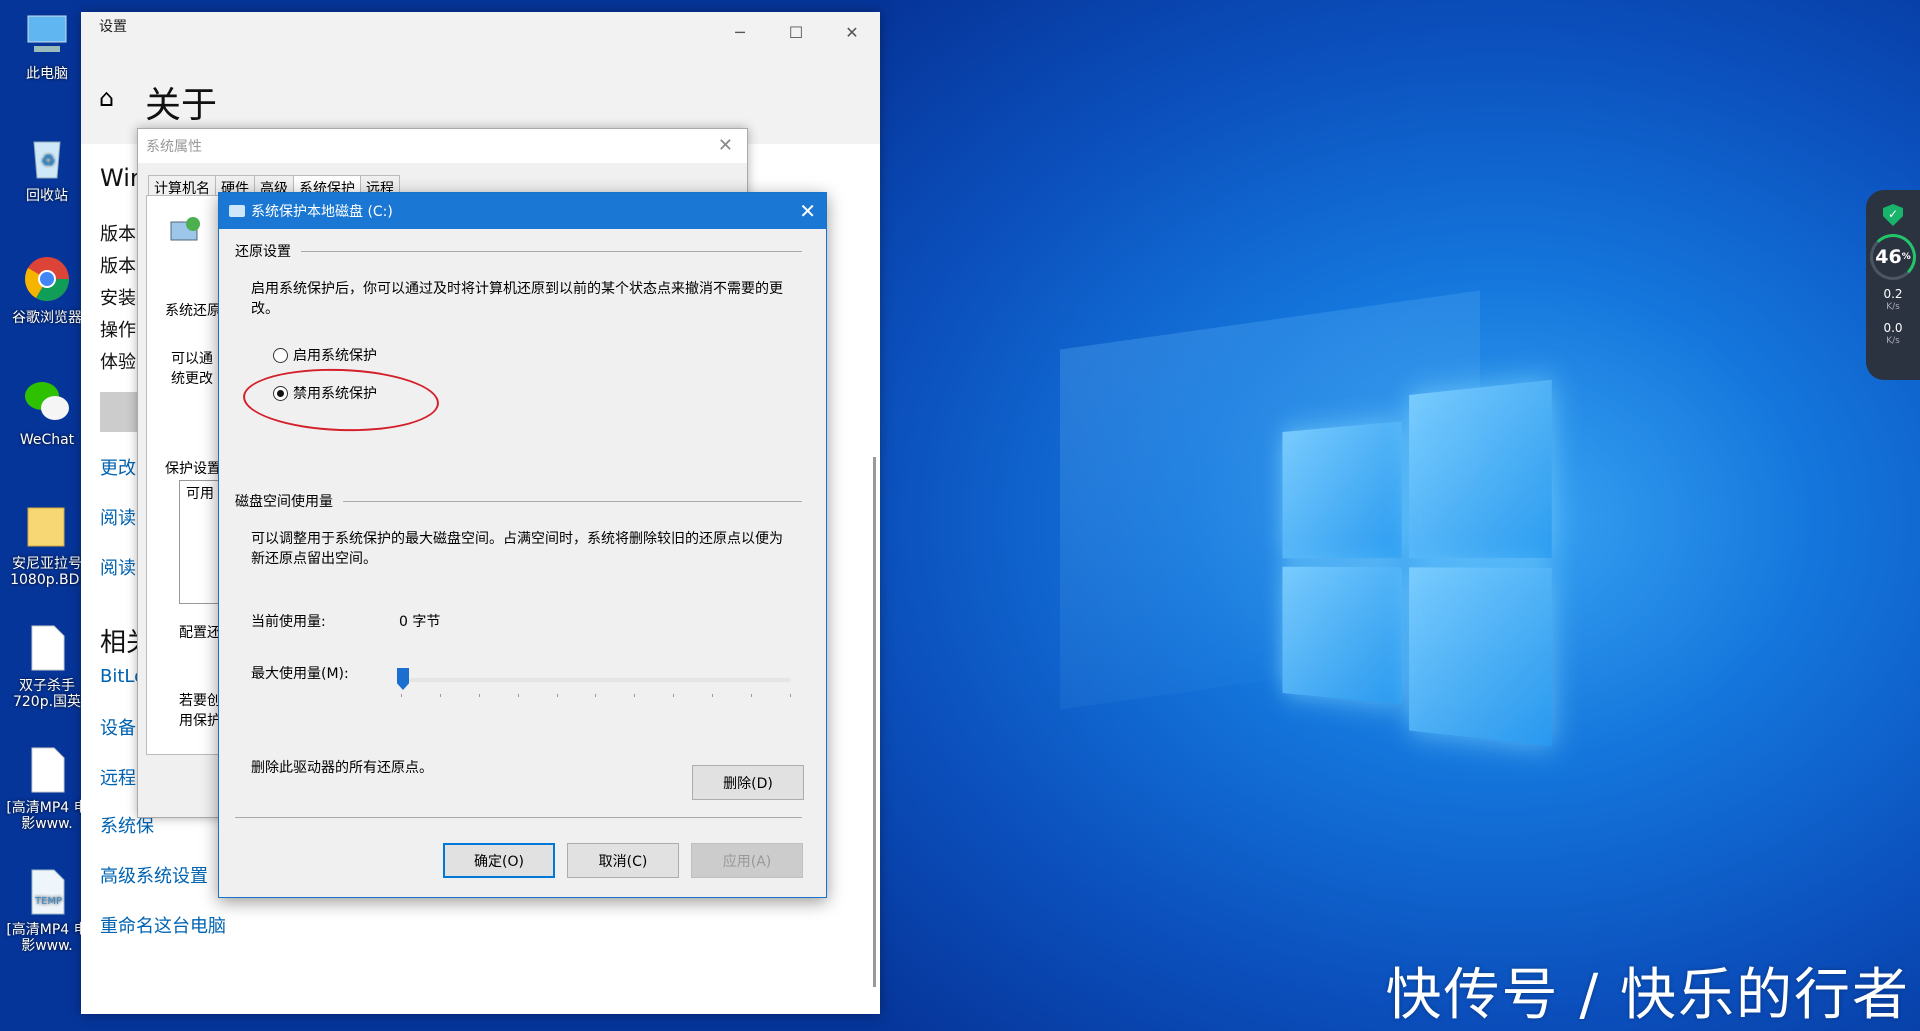 Image resolution: width=1920 pixels, height=1031 pixels. Describe the element at coordinates (192, 359) in the screenshot. I see `restore-desc-1: 可以通` at that location.